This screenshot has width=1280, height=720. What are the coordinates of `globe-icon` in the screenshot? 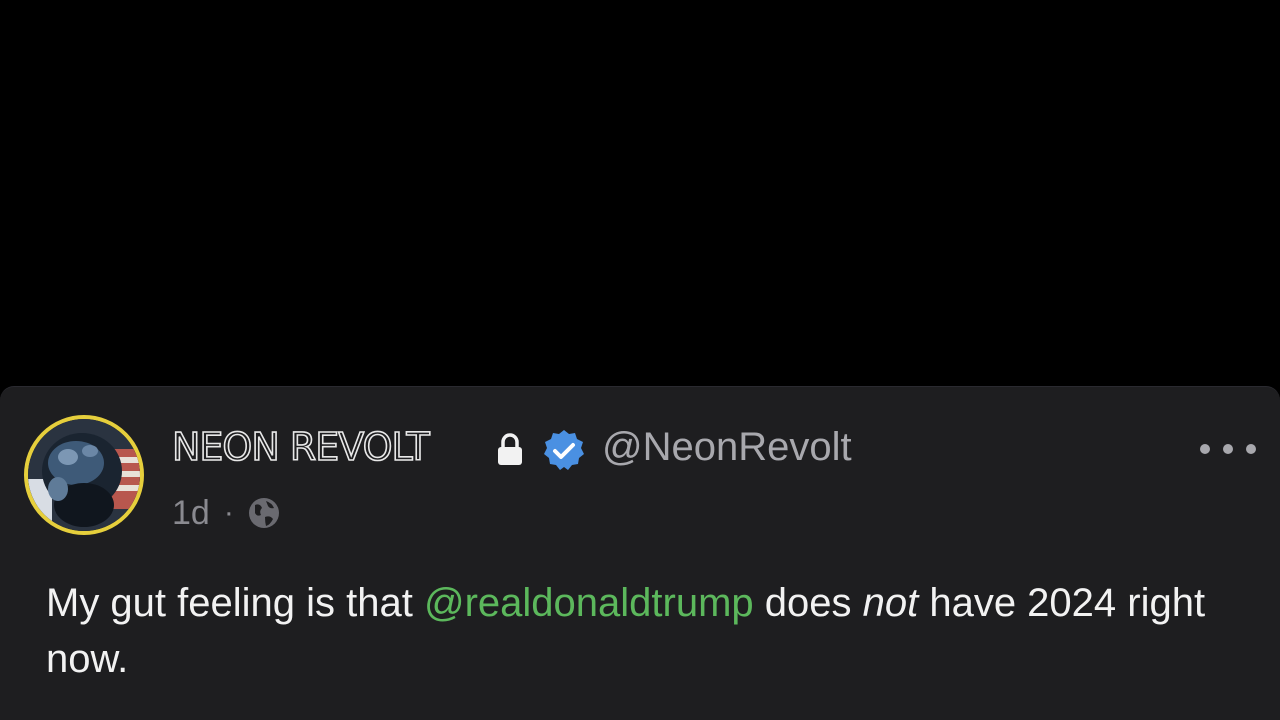 It's located at (263, 513).